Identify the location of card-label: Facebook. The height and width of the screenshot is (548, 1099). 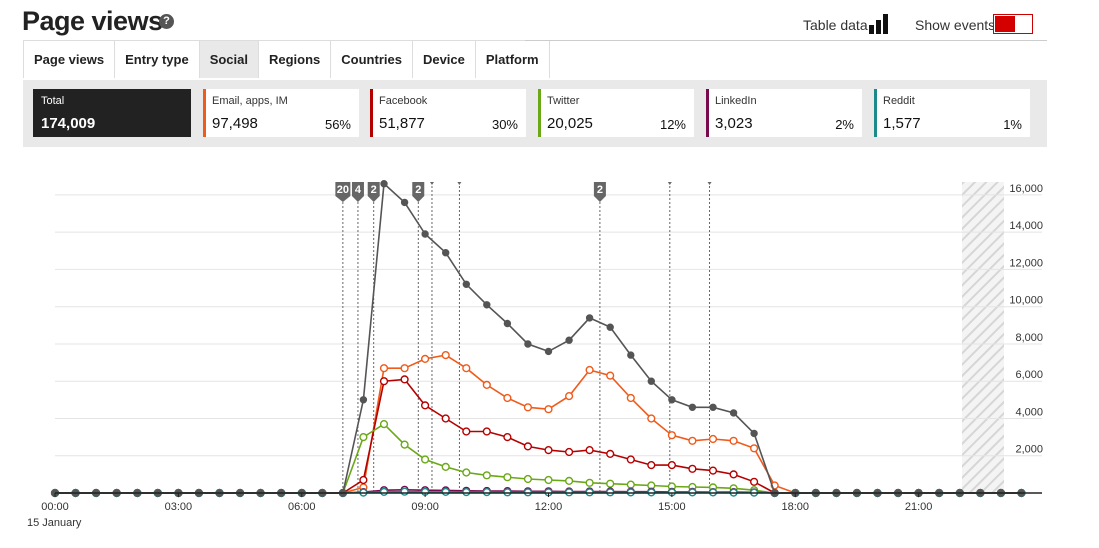
(403, 101).